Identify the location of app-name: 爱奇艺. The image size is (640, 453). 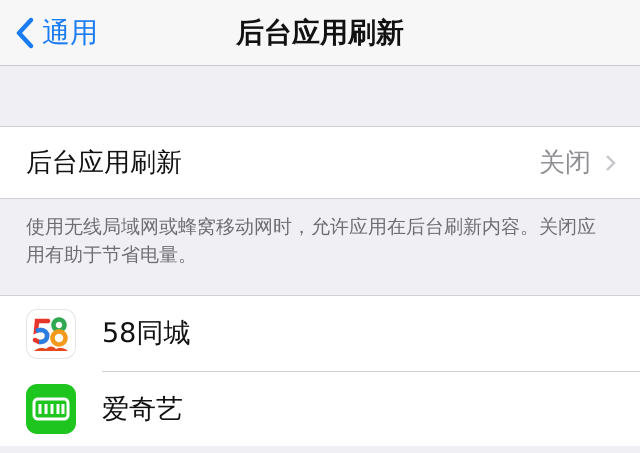
(142, 409).